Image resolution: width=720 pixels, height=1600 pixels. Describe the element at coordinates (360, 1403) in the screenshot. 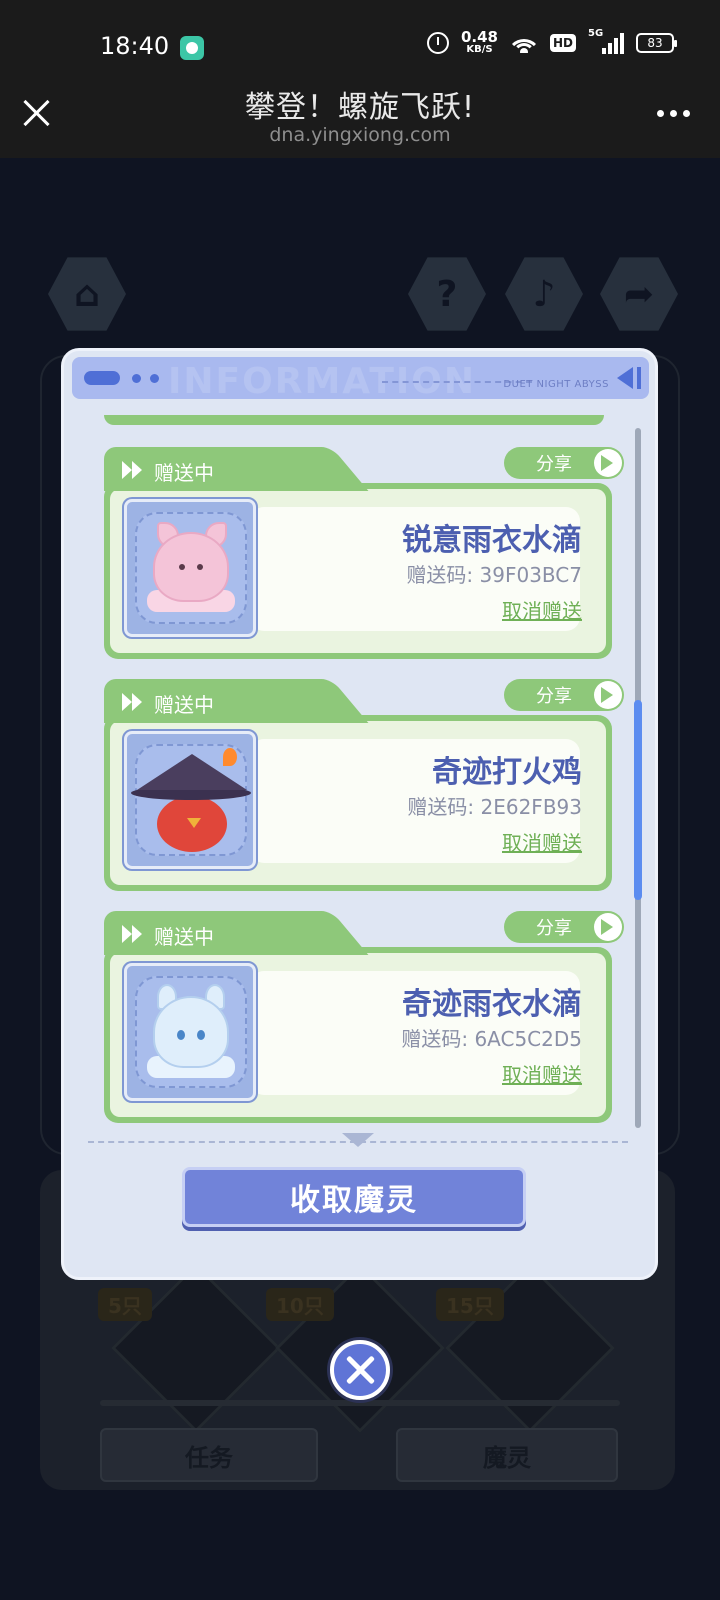

I see `reward-progress-track` at that location.